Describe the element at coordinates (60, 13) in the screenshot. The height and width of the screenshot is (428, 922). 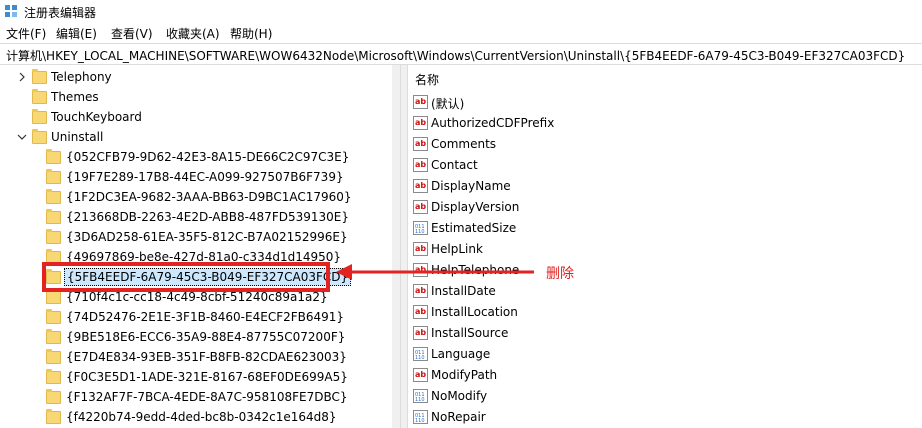
I see `window-title: 注册表编辑器` at that location.